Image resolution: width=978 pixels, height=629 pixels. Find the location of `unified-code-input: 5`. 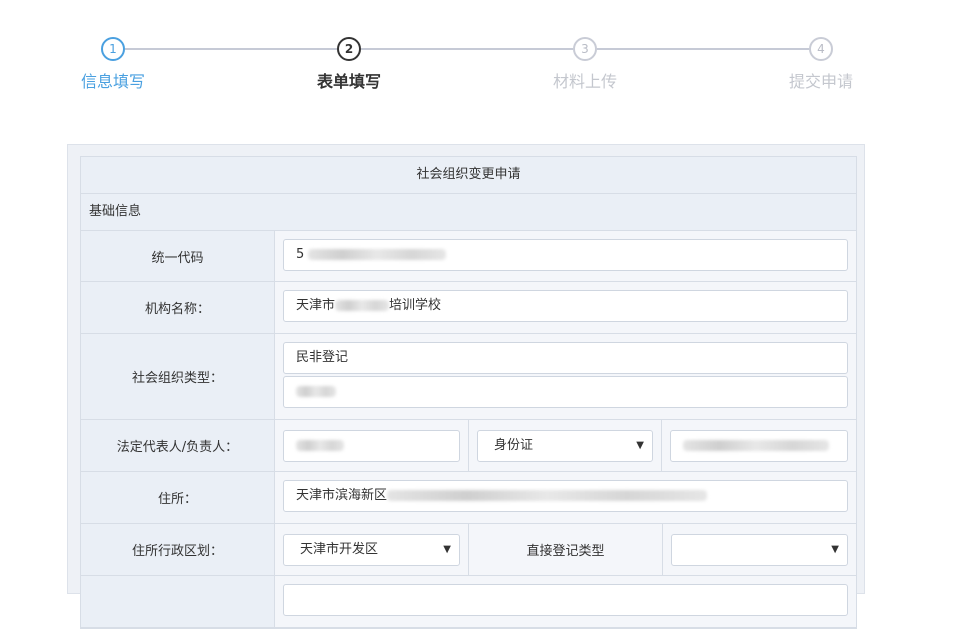

unified-code-input: 5 is located at coordinates (565, 255).